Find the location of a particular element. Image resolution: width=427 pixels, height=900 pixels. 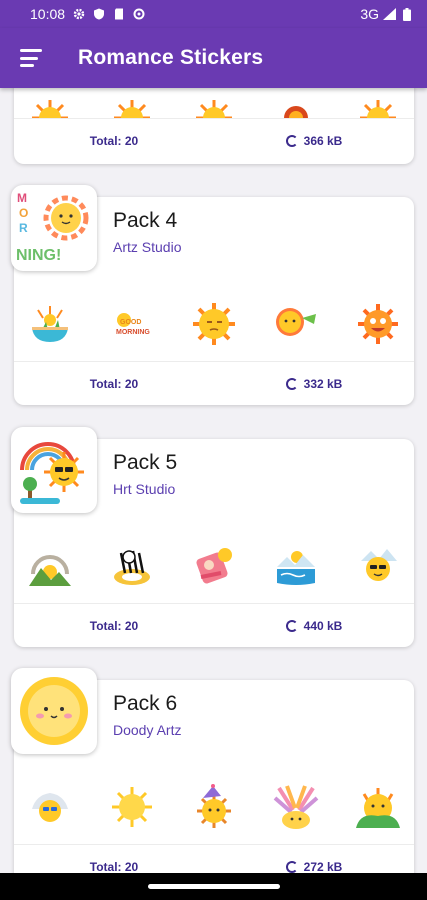

pack-author: Hrt Studio is located at coordinates (144, 489).